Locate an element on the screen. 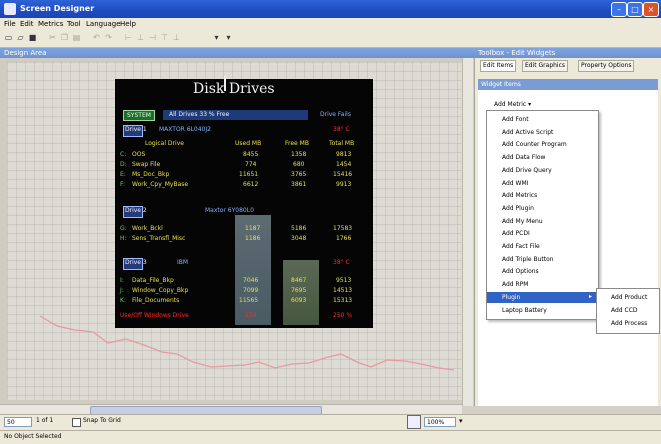  menu-help: Help is located at coordinates (128, 24).